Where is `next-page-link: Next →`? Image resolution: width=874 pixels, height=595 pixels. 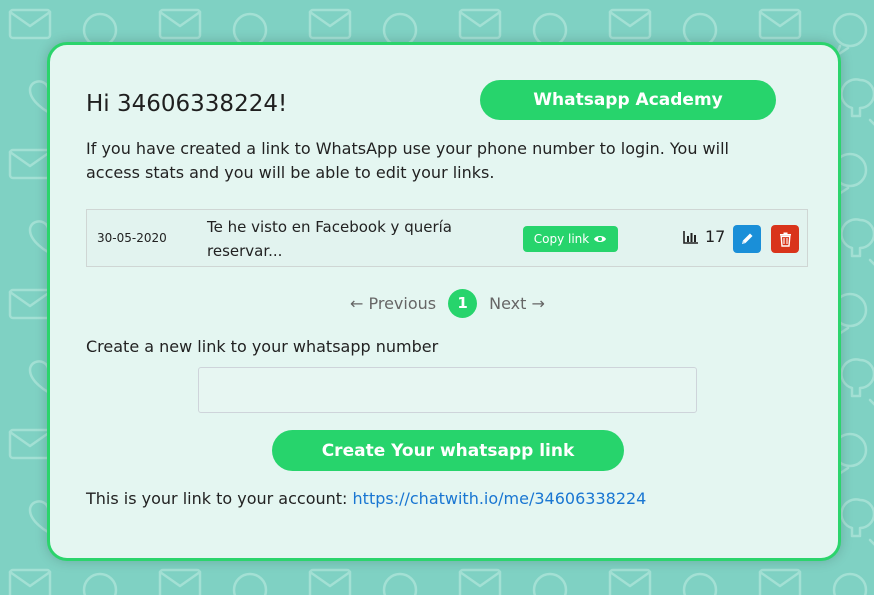
next-page-link: Next → is located at coordinates (517, 303).